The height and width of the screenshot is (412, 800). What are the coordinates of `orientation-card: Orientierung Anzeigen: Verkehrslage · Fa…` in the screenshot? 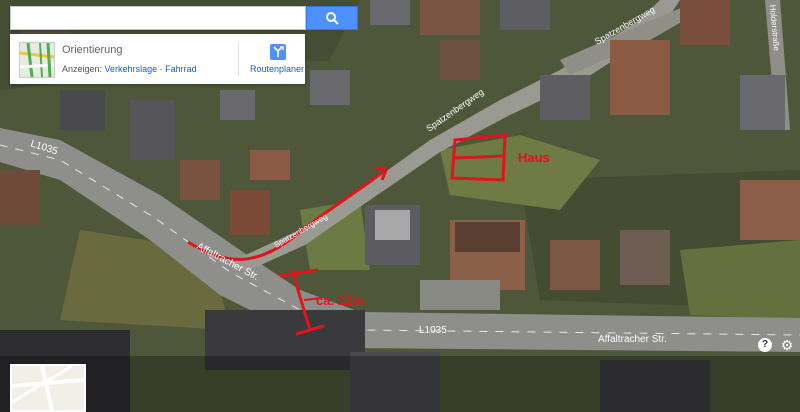 It's located at (157, 59).